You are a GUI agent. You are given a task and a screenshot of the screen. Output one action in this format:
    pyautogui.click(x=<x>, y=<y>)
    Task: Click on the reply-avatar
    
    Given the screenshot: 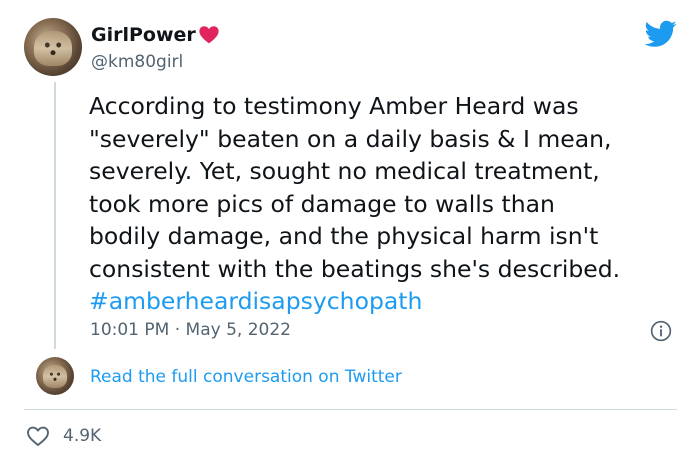 What is the action you would take?
    pyautogui.click(x=55, y=376)
    